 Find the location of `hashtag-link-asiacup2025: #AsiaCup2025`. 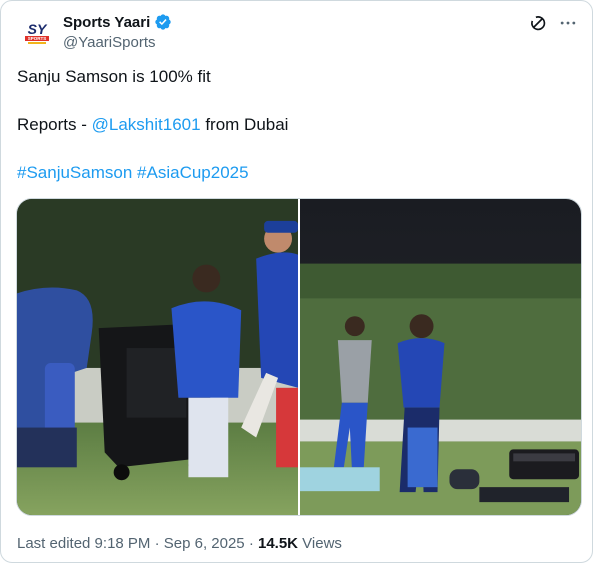

hashtag-link-asiacup2025: #AsiaCup2025 is located at coordinates (193, 172).